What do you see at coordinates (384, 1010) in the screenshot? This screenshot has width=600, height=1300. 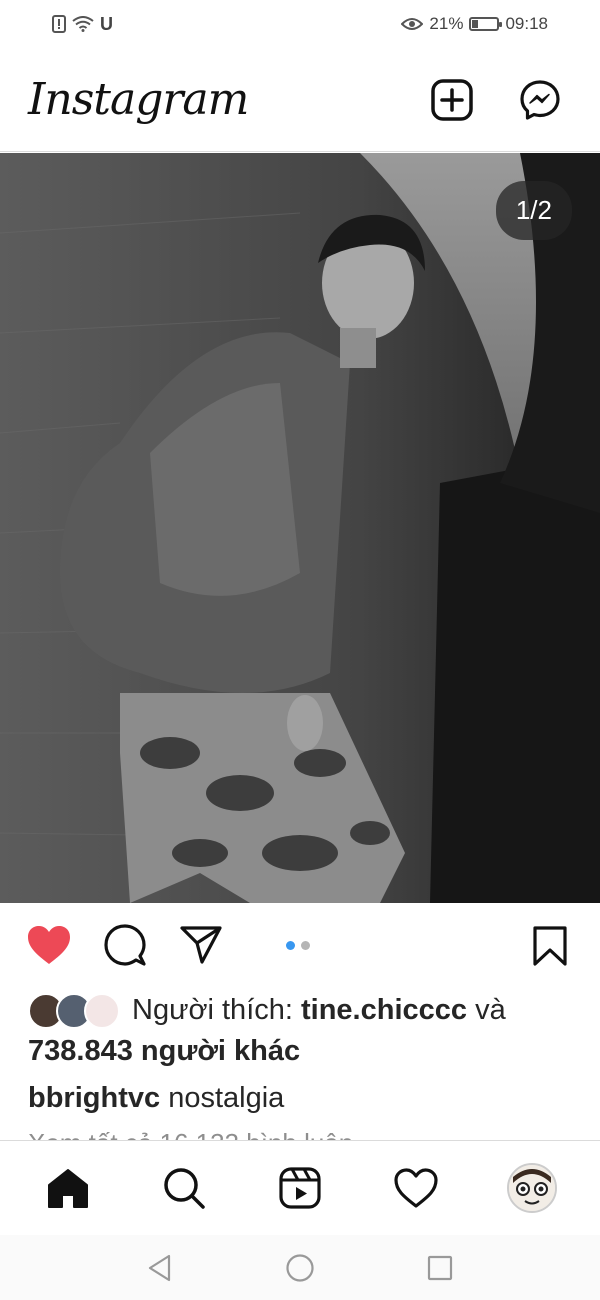 I see `liker-username: tine.chicccc` at bounding box center [384, 1010].